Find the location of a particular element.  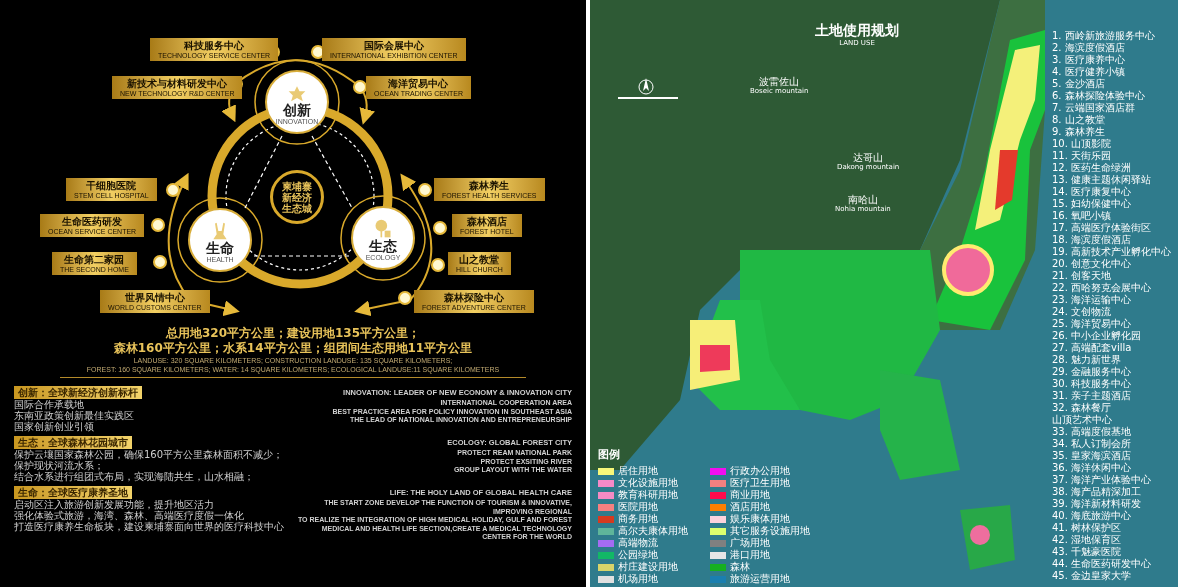

project-list-item: 32. 森林餐厅 is located at coordinates (1082, 408).